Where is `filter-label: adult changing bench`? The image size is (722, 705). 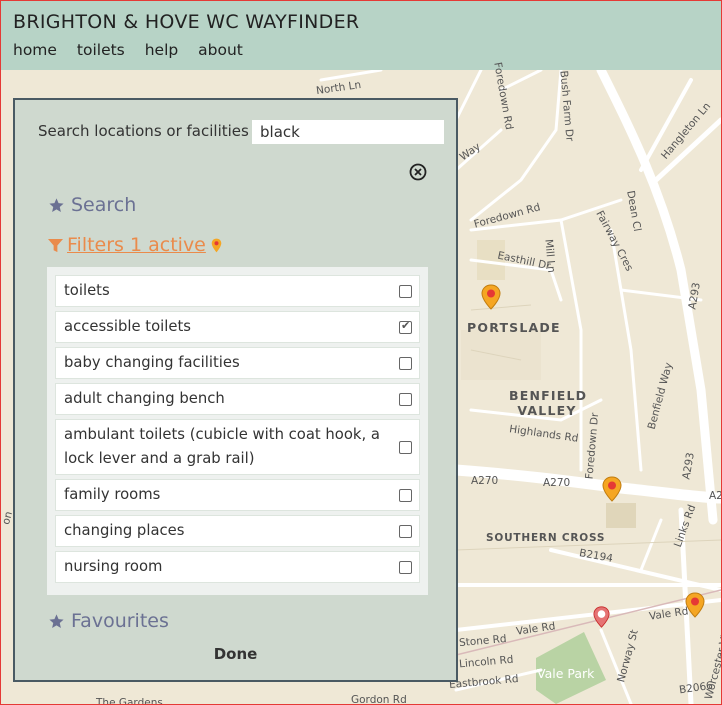
filter-label: adult changing bench is located at coordinates (144, 398).